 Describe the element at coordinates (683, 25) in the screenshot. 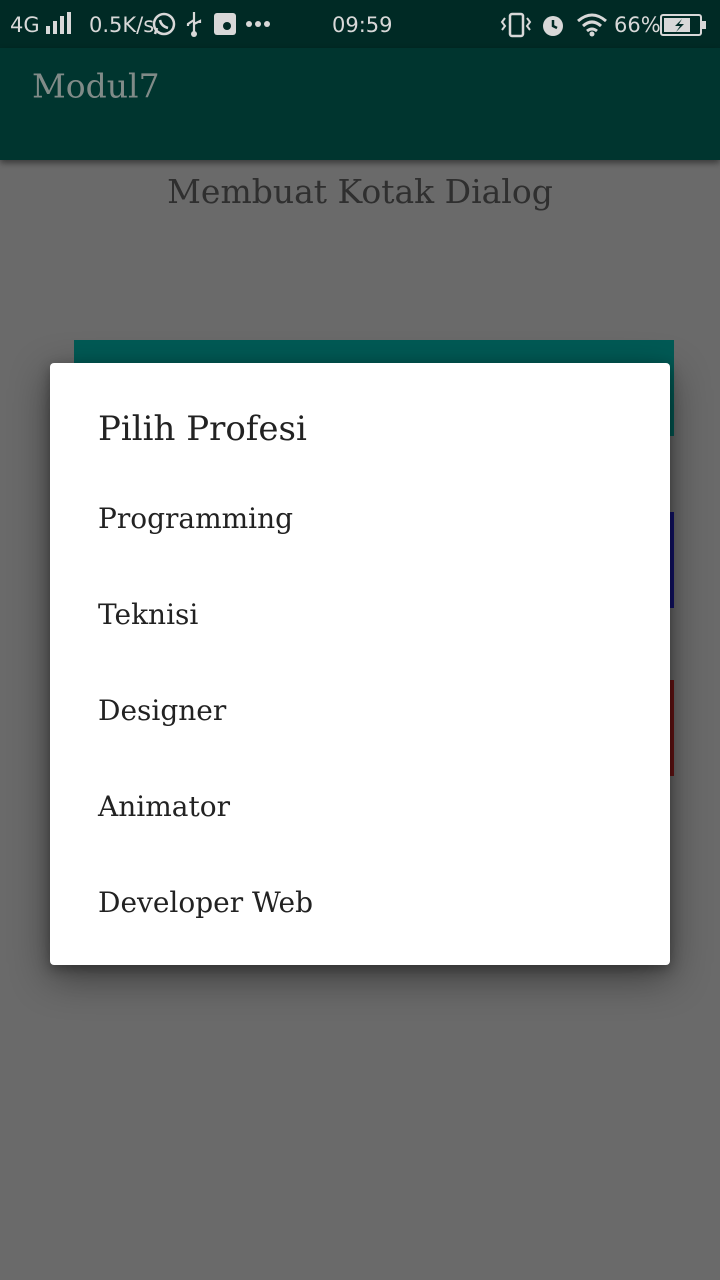

I see `battery-icon` at that location.